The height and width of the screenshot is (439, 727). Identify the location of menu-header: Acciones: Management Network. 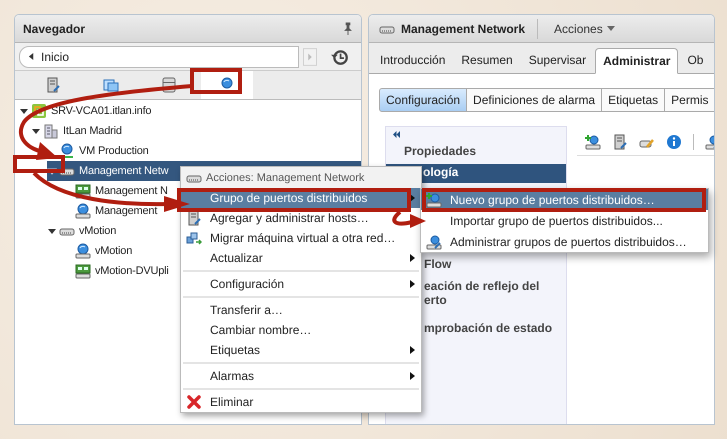
(285, 178).